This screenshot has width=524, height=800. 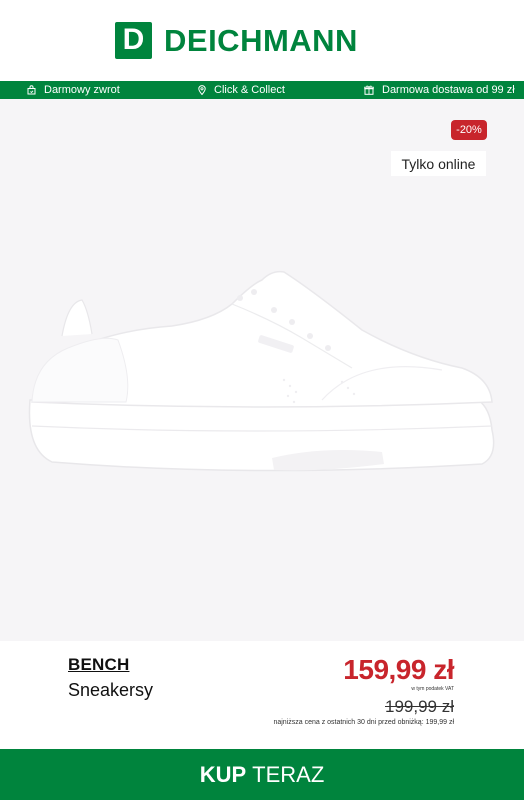 I want to click on online-only-badge: Tylko online, so click(x=438, y=163).